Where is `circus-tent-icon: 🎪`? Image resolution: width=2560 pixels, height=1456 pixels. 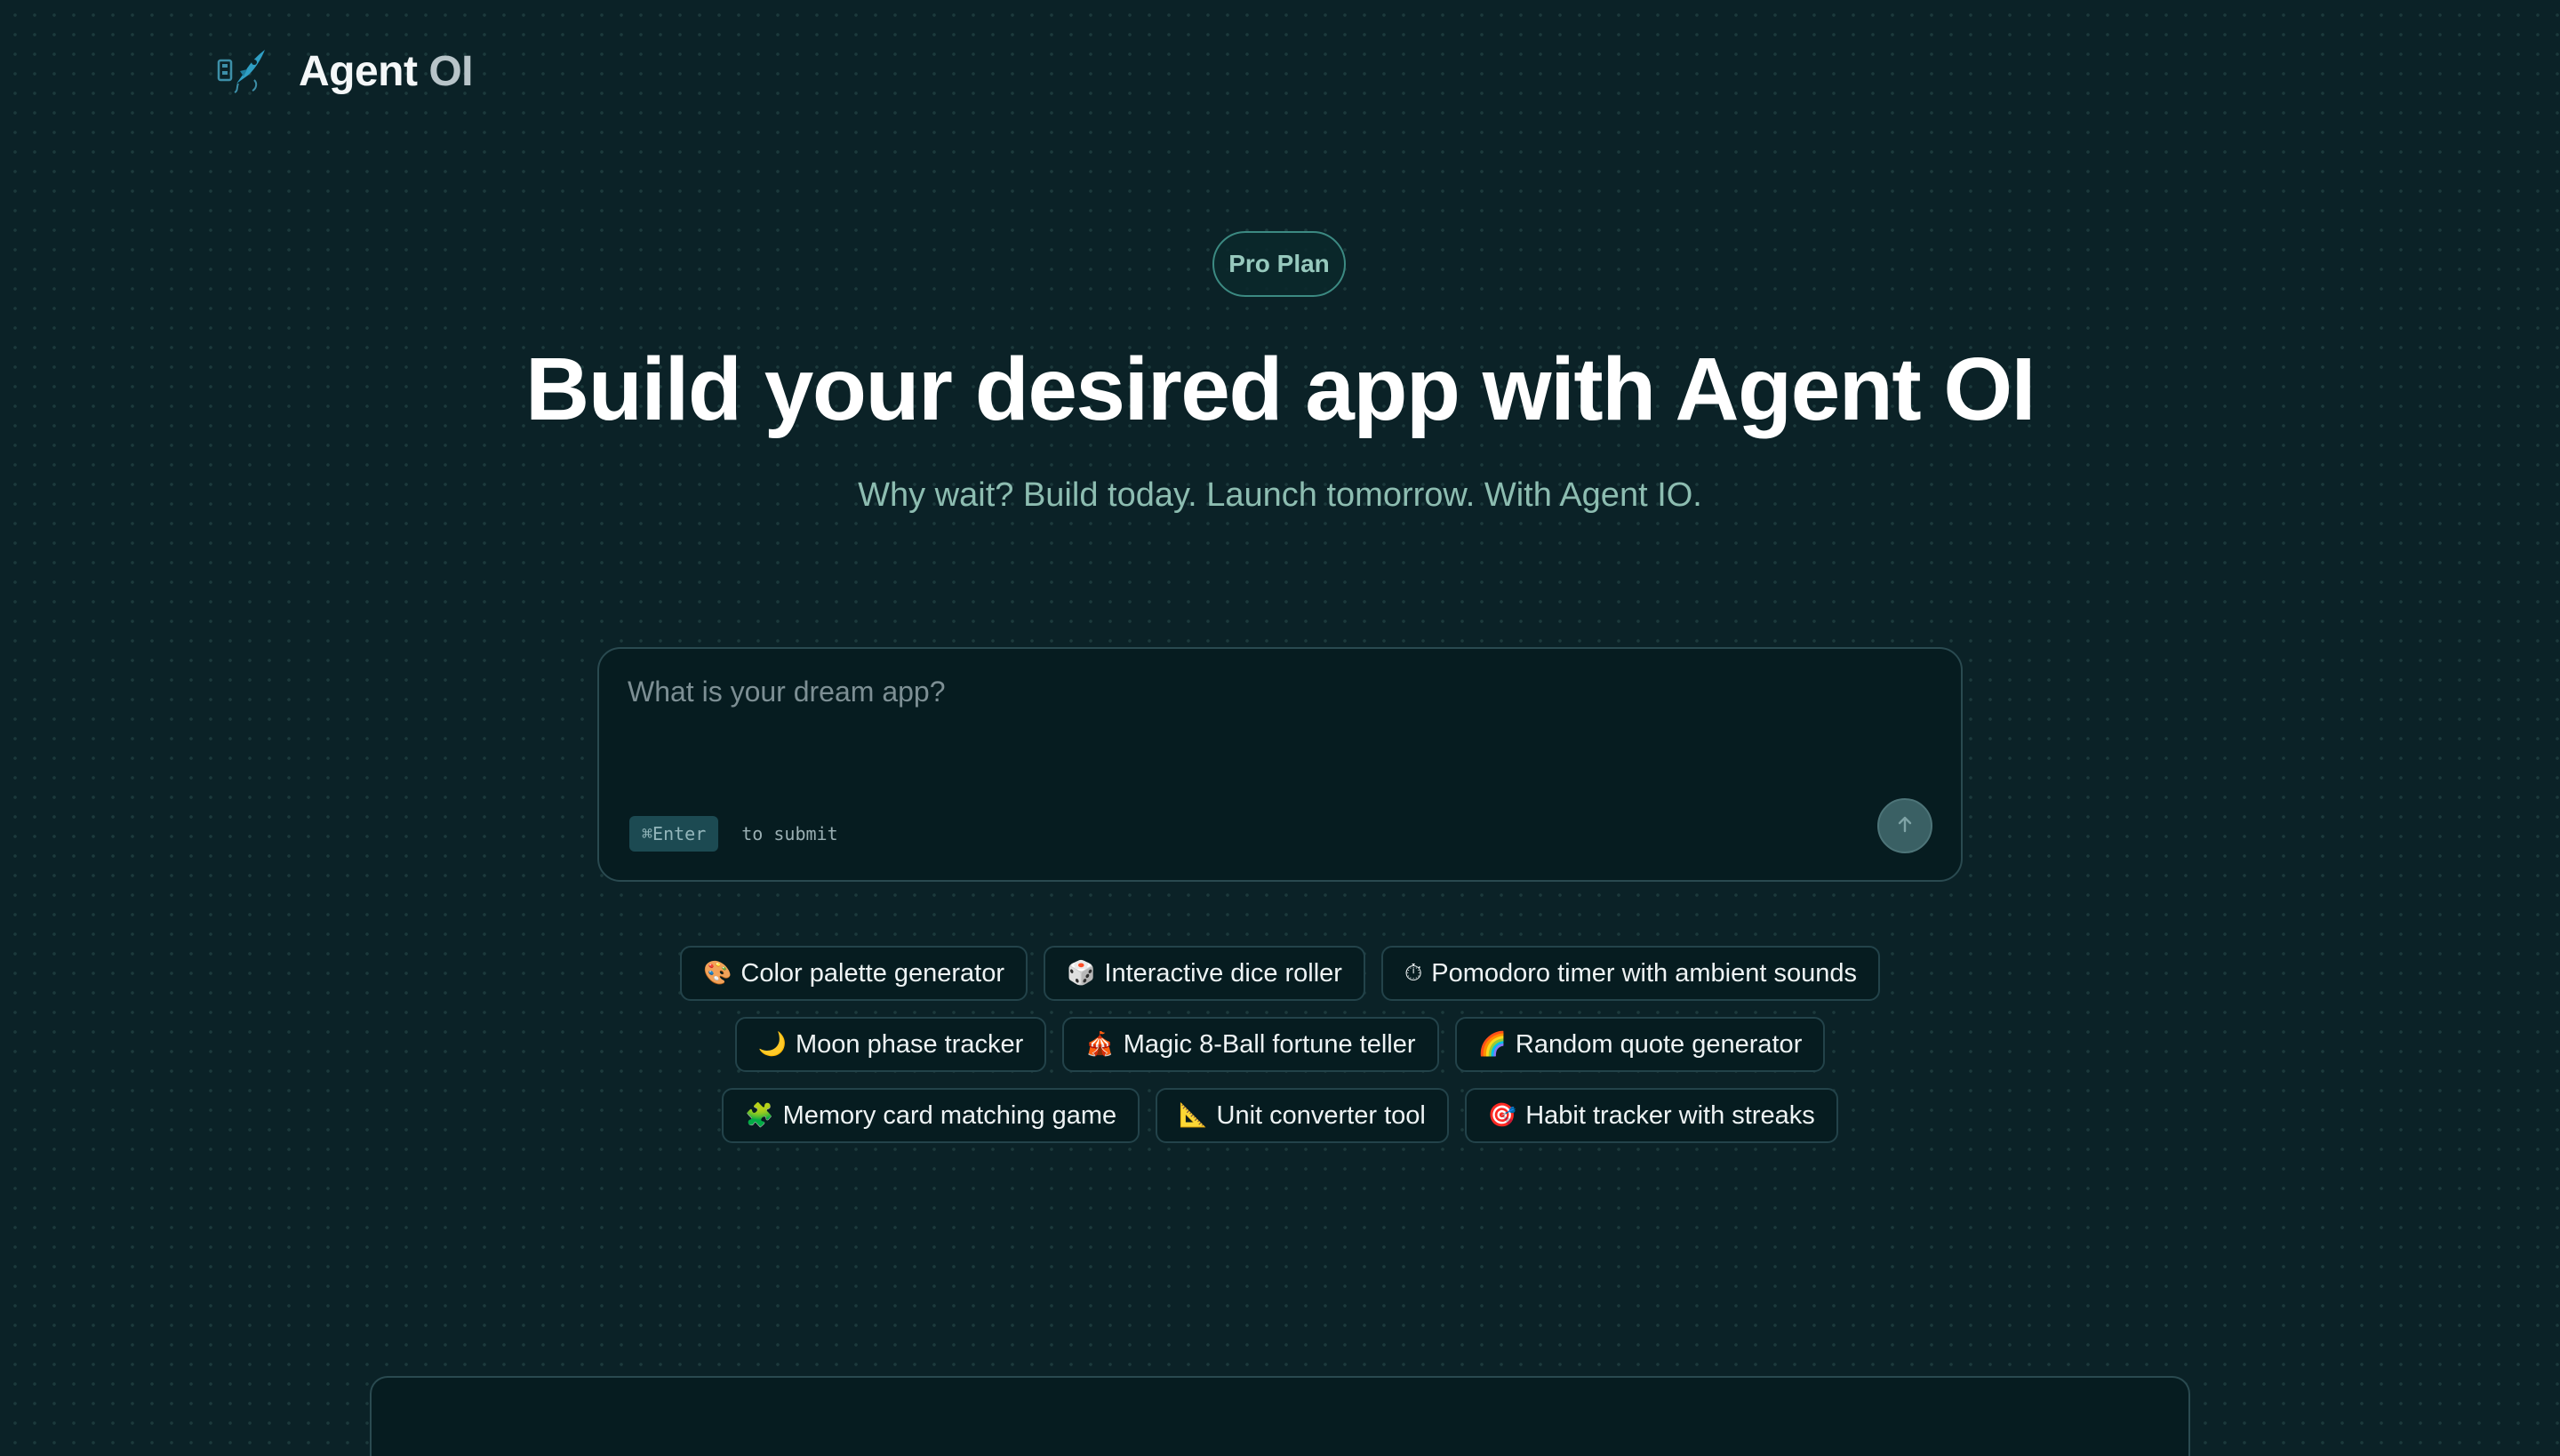 circus-tent-icon: 🎪 is located at coordinates (1100, 1044).